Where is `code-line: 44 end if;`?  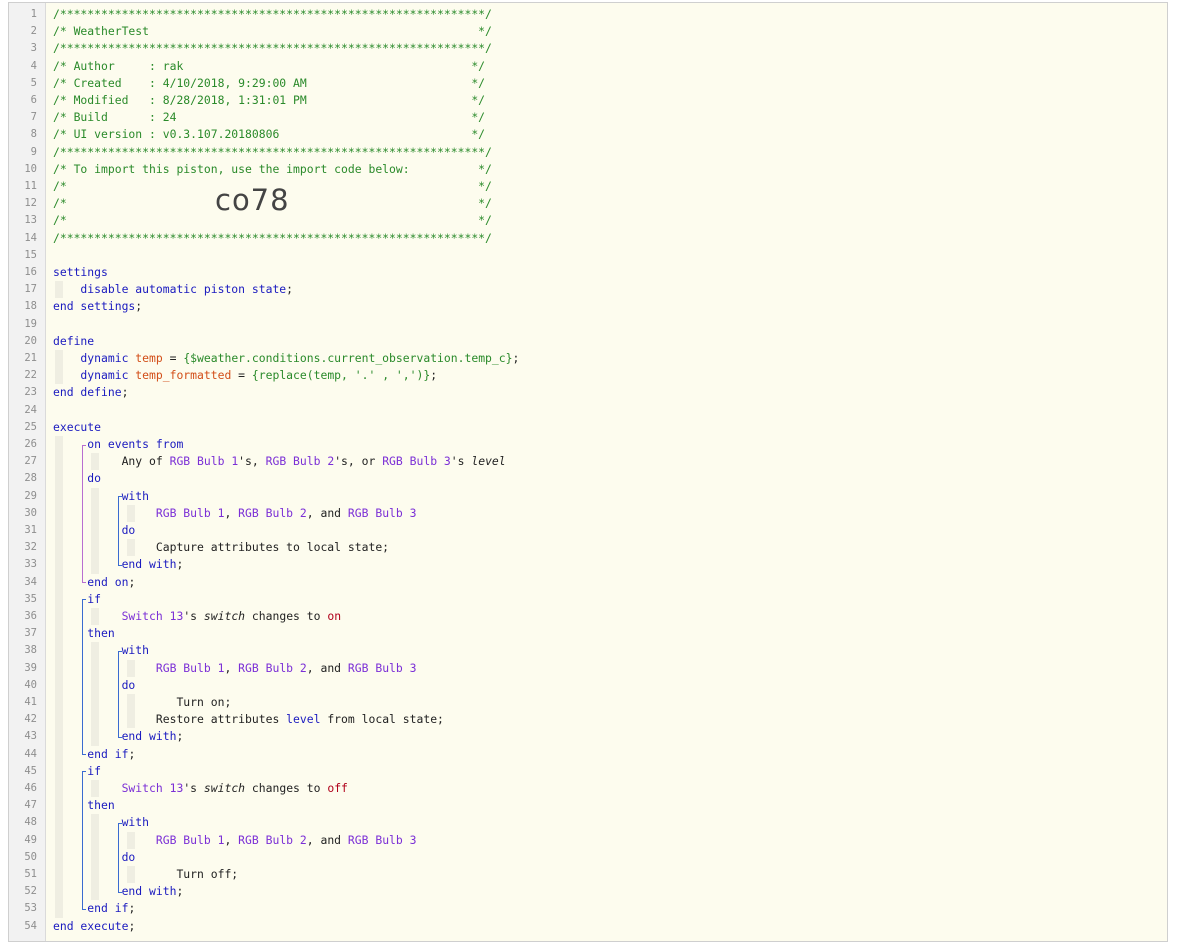
code-line: 44 end if; is located at coordinates (588, 754).